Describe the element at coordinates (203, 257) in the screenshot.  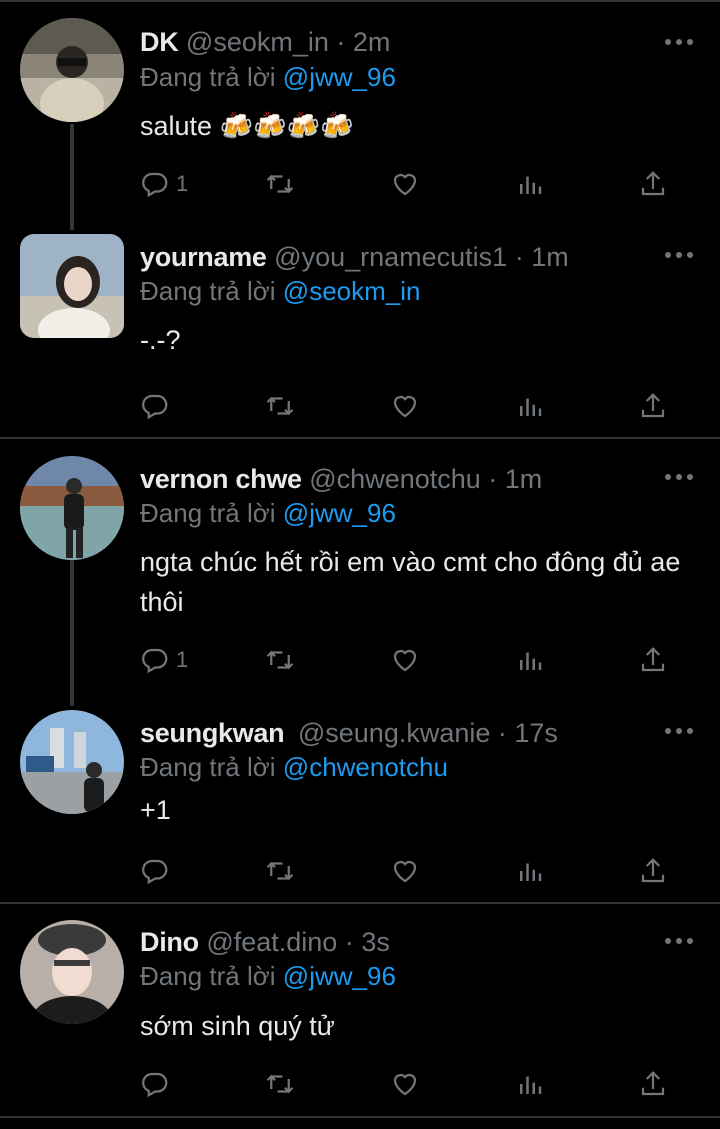
I see `display-name: yourname` at that location.